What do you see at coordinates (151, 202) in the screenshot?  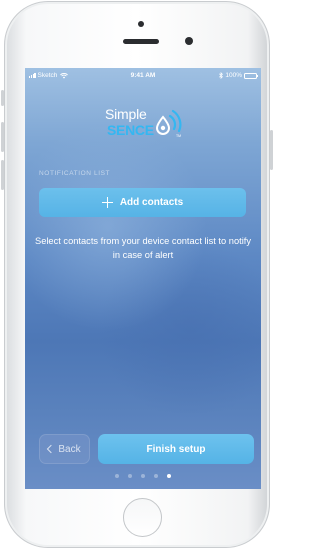 I see `add-contacts-label: Add contacts` at bounding box center [151, 202].